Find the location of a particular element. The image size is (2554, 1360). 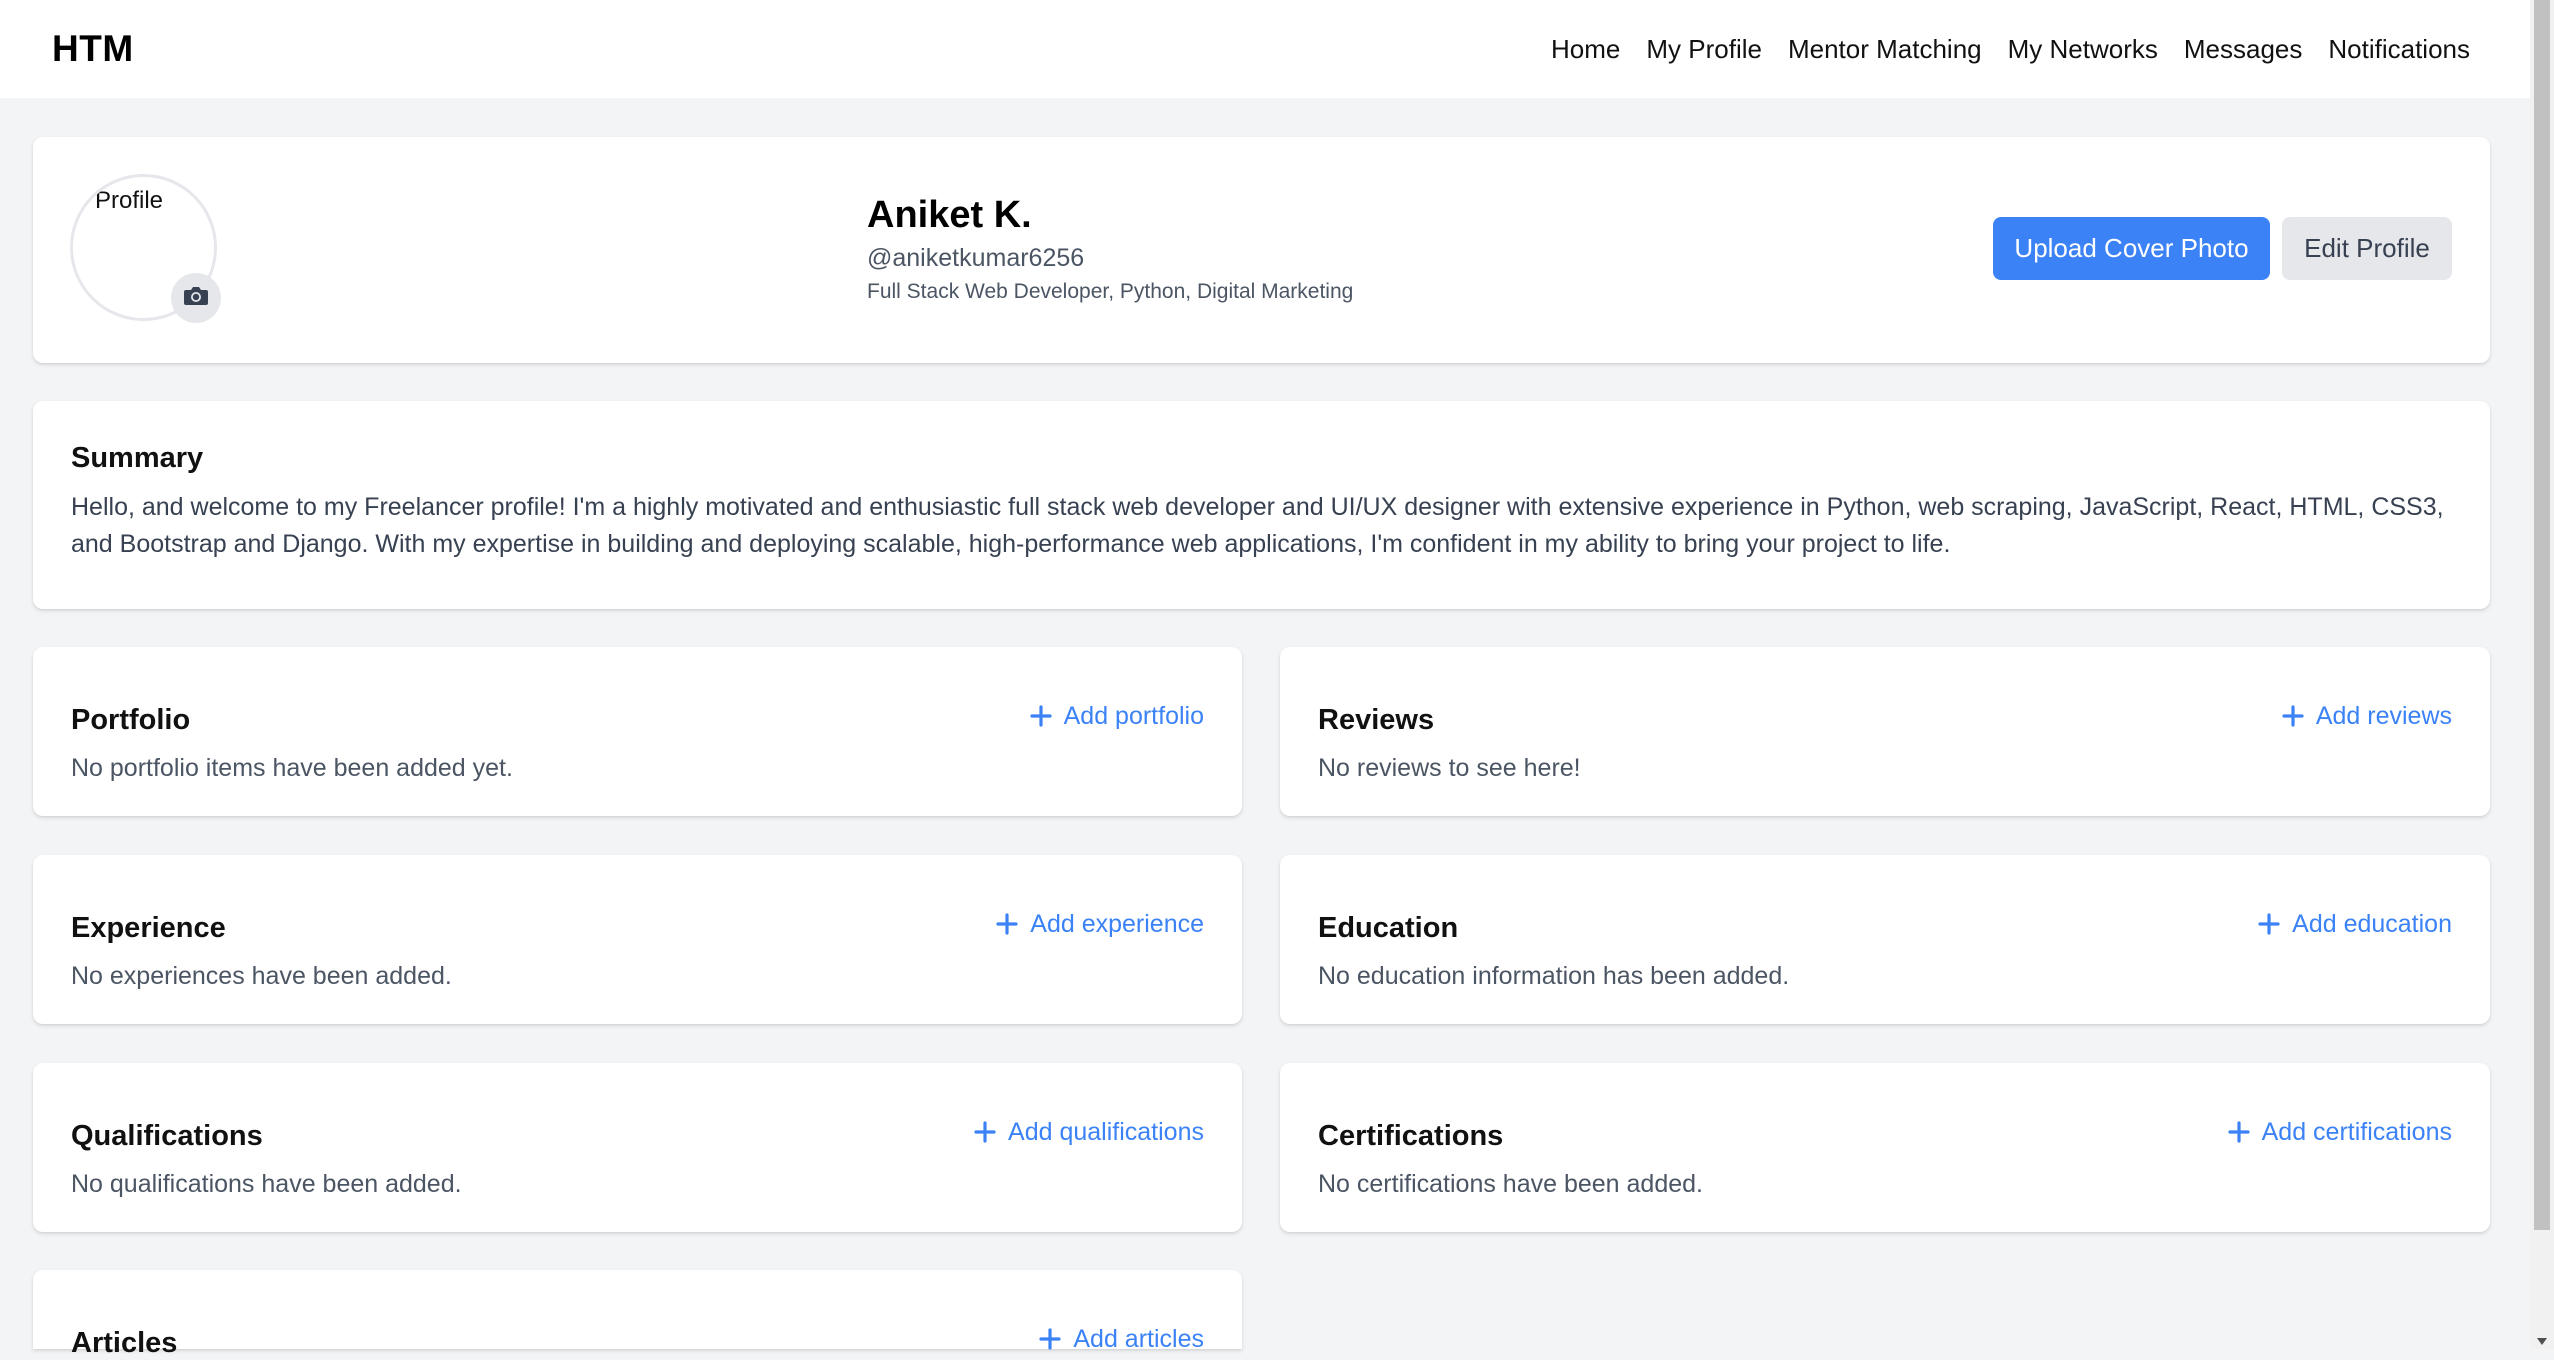

camera-icon is located at coordinates (196, 298).